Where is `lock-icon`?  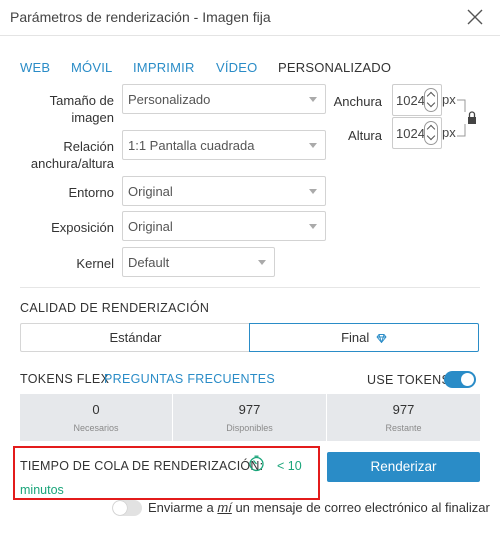 lock-icon is located at coordinates (466, 118).